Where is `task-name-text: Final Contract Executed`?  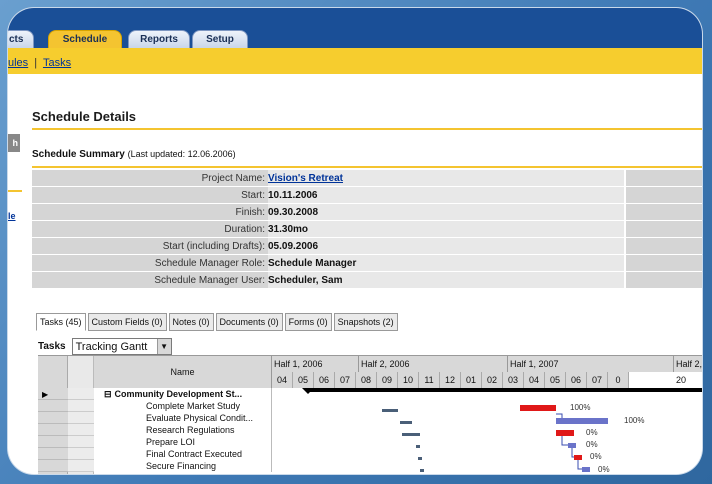
task-name-text: Final Contract Executed is located at coordinates (194, 454).